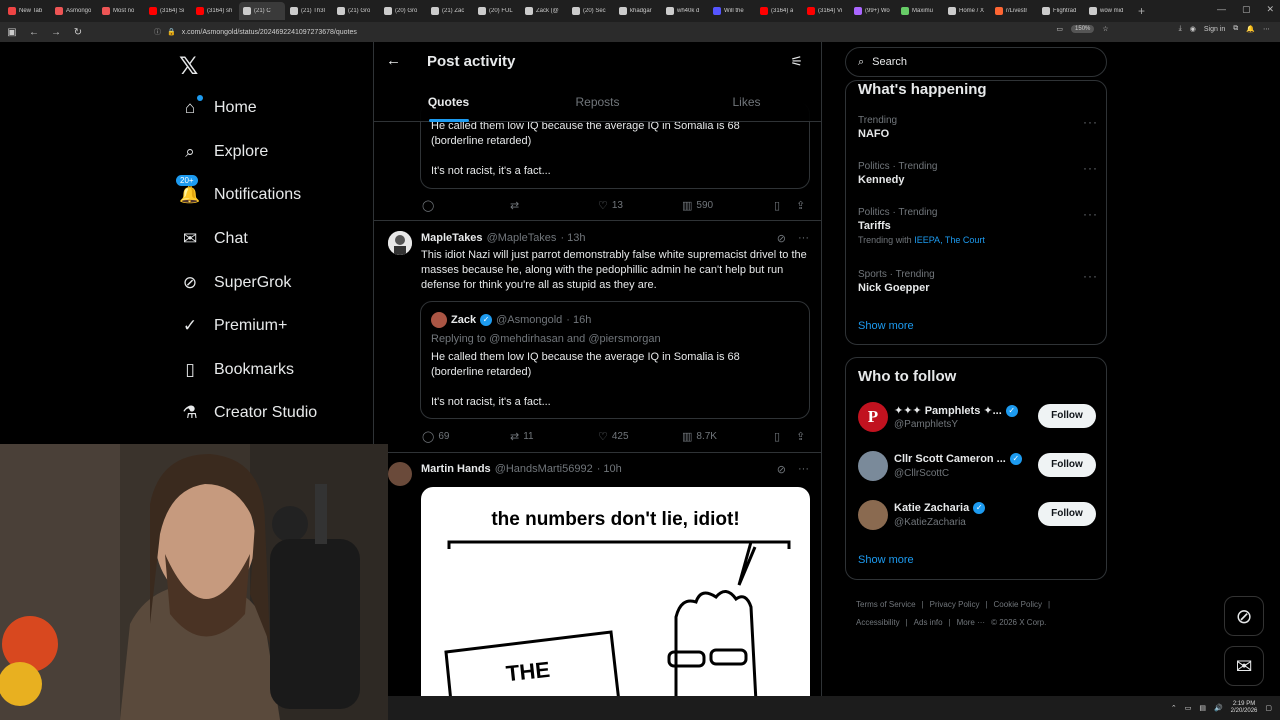  I want to click on browser-tab: (3164) a, so click(779, 11).